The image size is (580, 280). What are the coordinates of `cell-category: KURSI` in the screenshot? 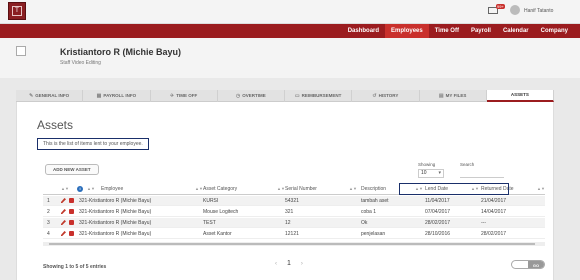 It's located at (211, 201).